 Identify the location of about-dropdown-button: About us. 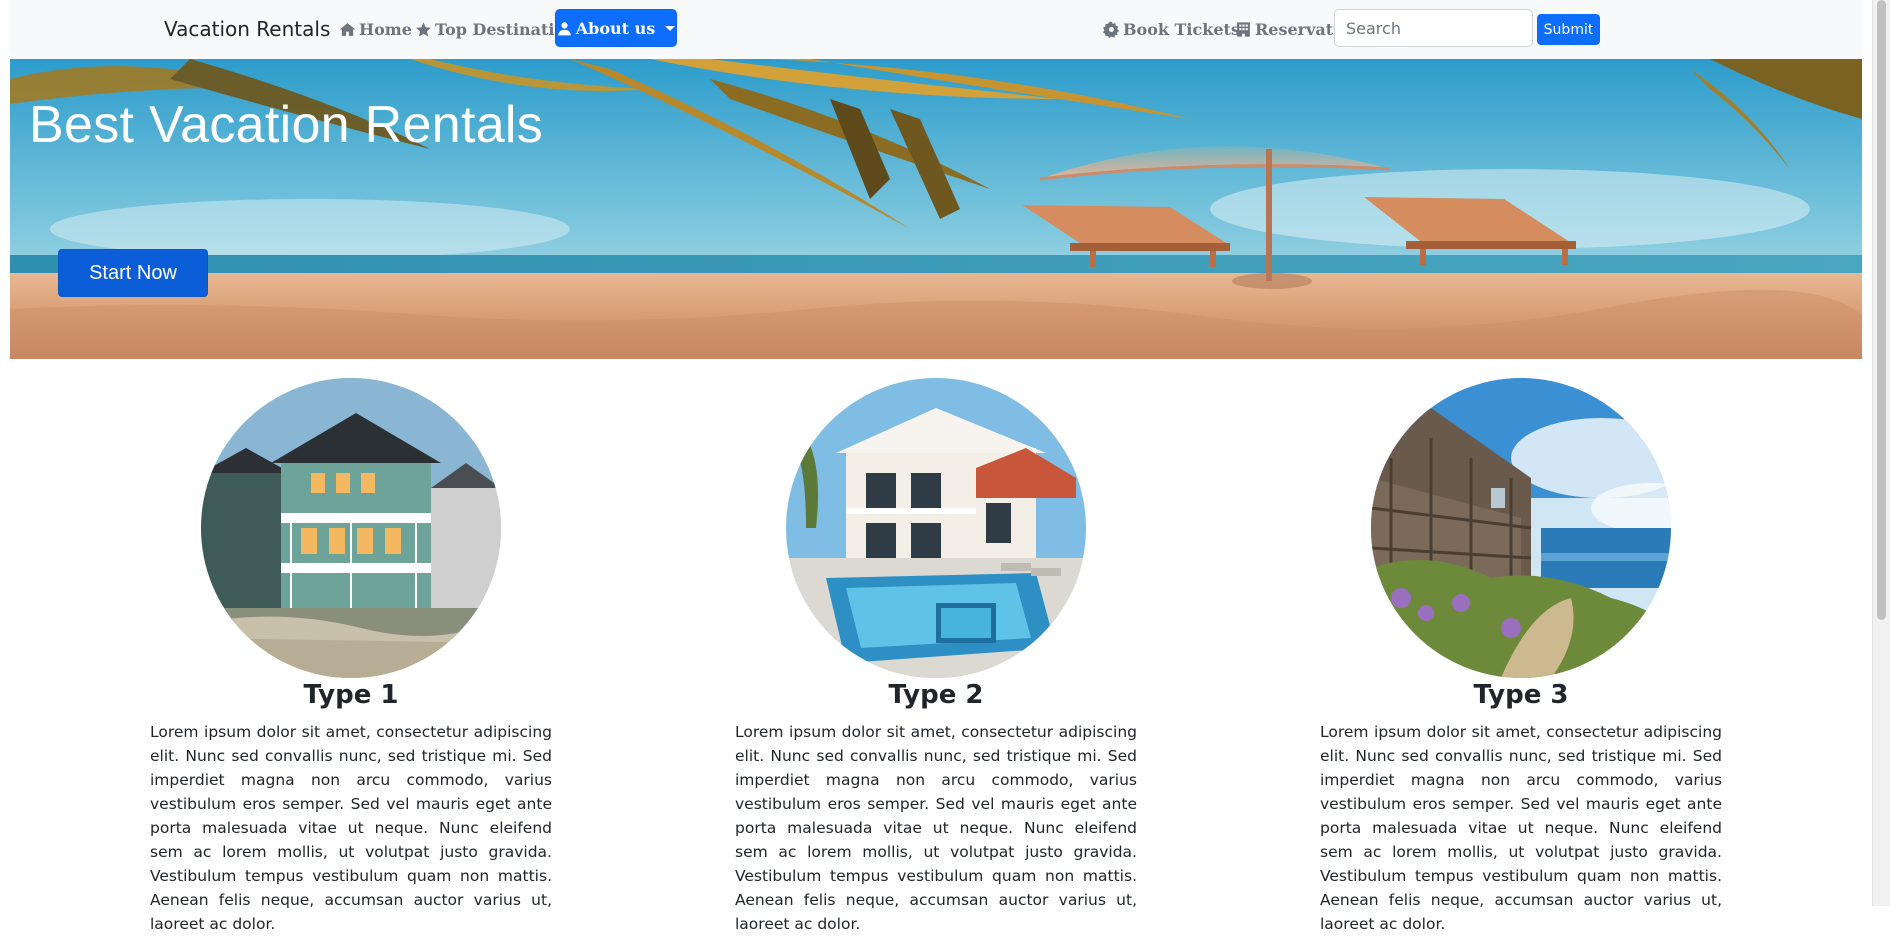
(616, 28).